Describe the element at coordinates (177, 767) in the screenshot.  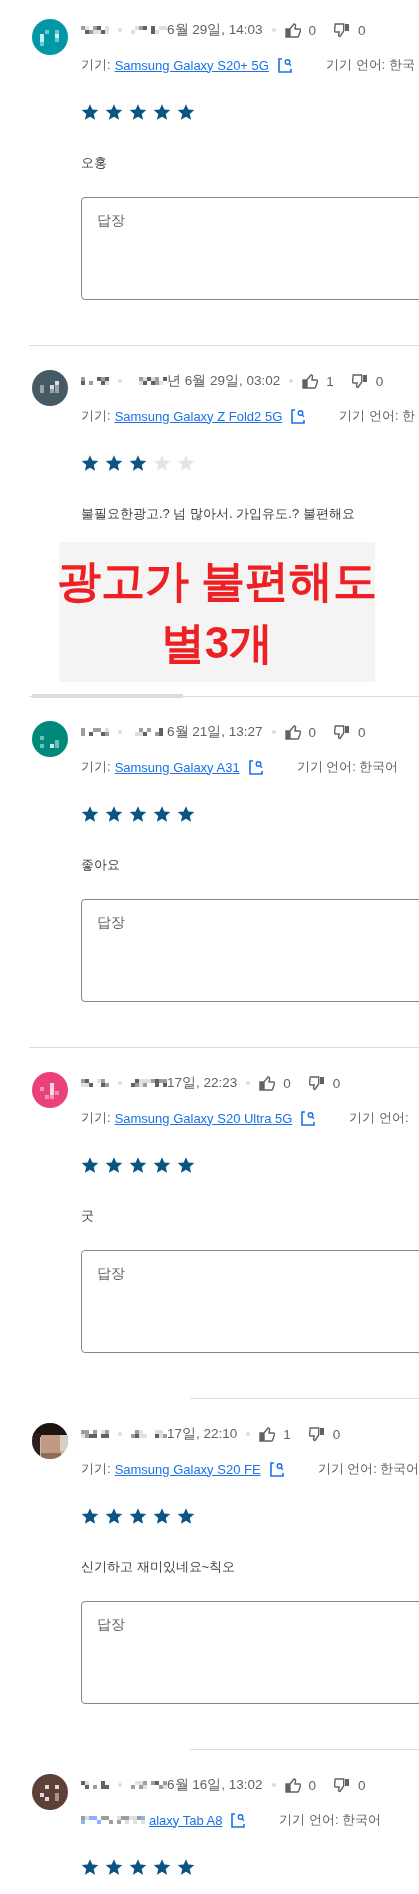
I see `device-link: Samsung Galaxy A31` at that location.